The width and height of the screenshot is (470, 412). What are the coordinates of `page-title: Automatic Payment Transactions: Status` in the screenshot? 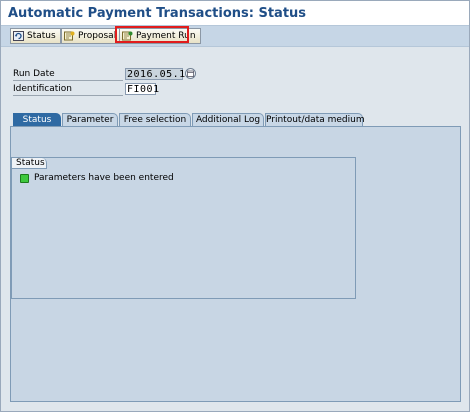 It's located at (157, 13).